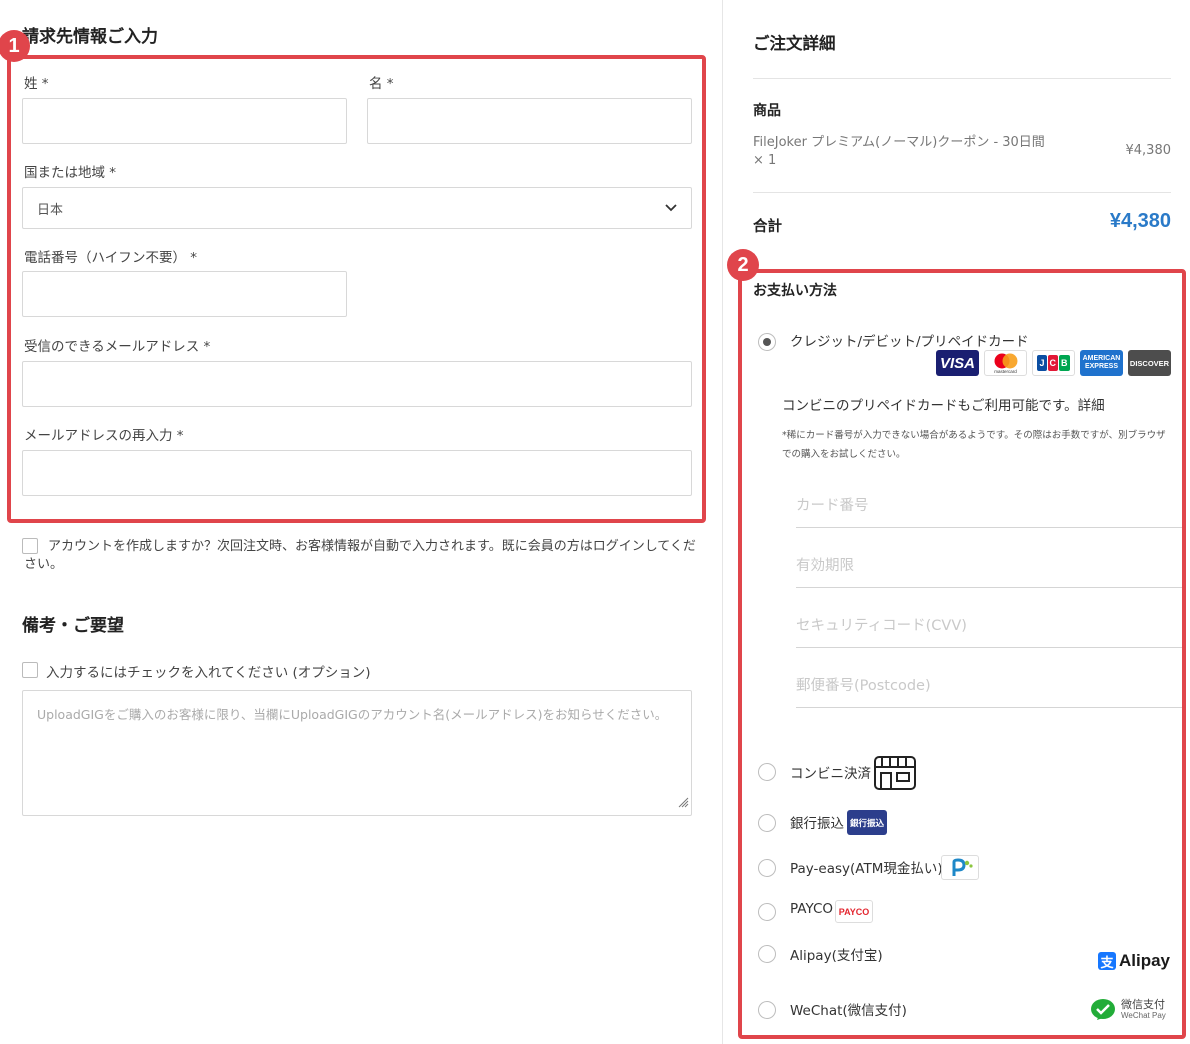 The width and height of the screenshot is (1190, 1044). What do you see at coordinates (357, 384) in the screenshot?
I see `email-input` at bounding box center [357, 384].